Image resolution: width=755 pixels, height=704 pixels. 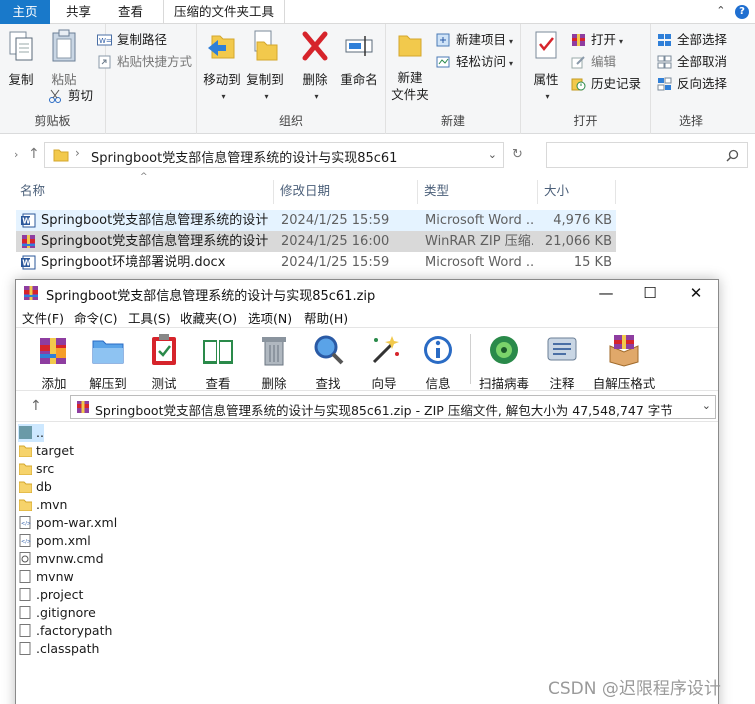 What do you see at coordinates (36, 469) in the screenshot?
I see `list-item: src` at bounding box center [36, 469].